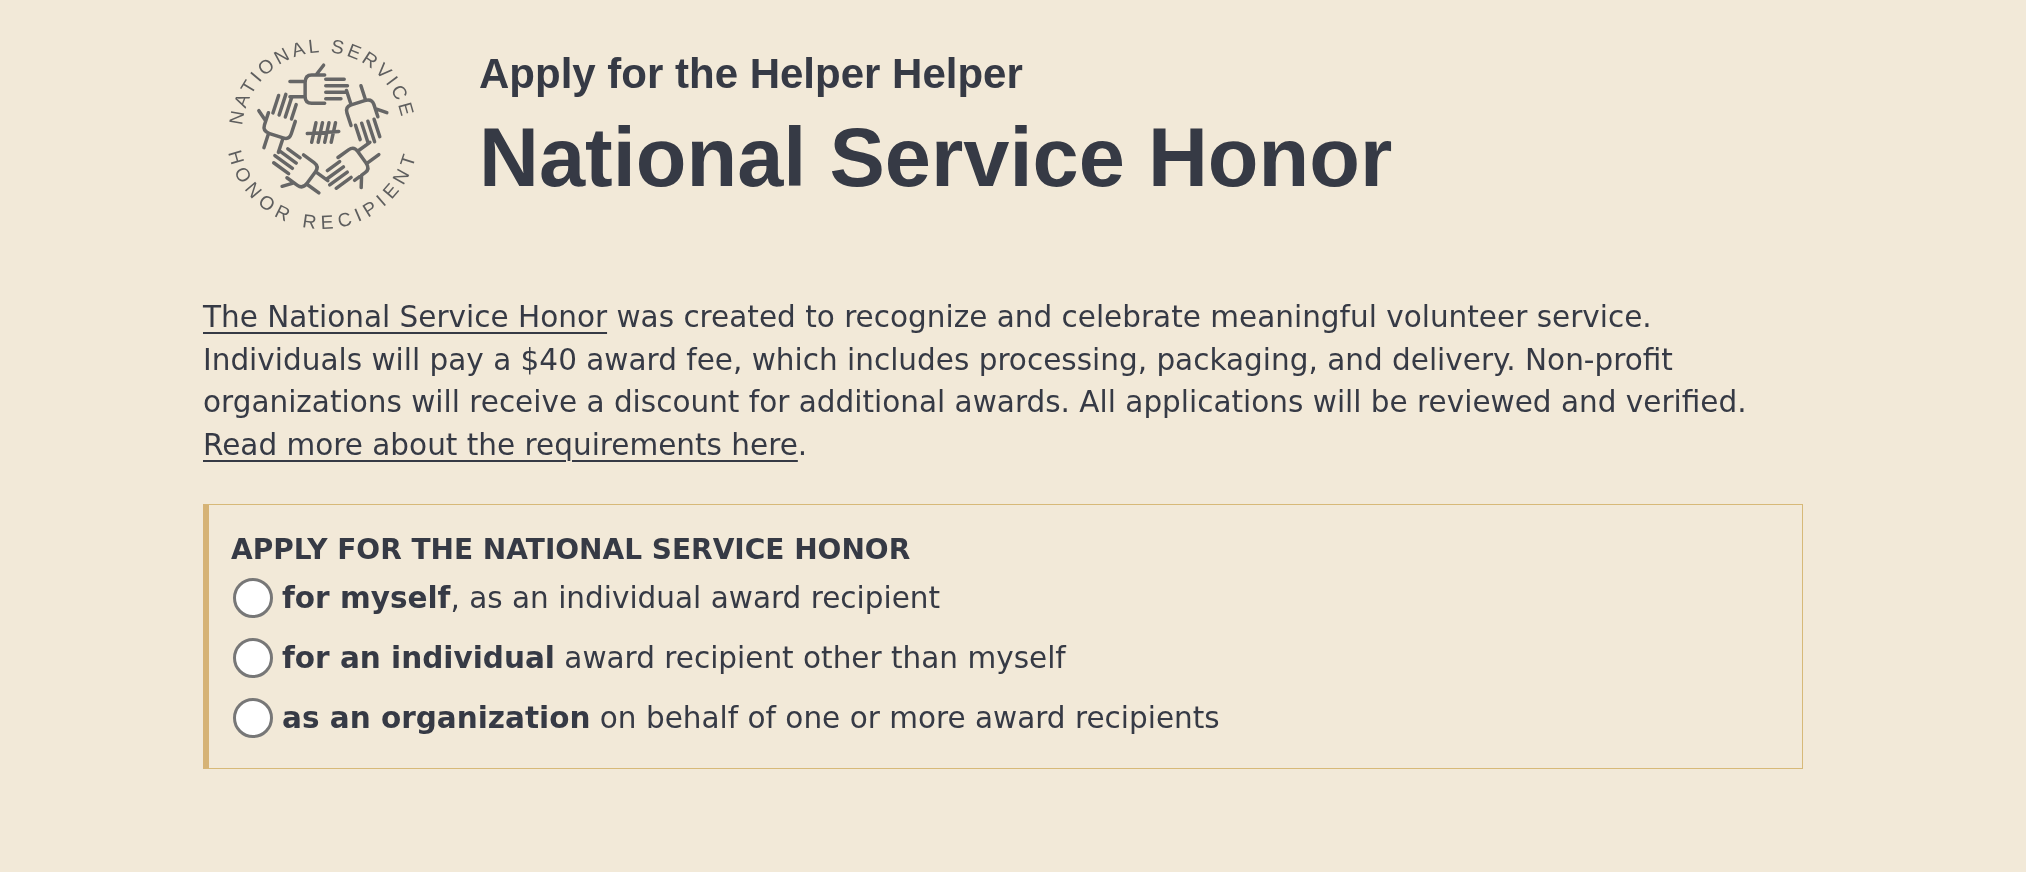 This screenshot has width=2026, height=872. I want to click on intro-paragraph: The National Service Honor was created to recognize and celebrate meaningful volunteer service. Individuals will pay a $40 award fee, which includes processing, packaging, and delivery. Non-profit organizations will receive a discount for additional awards. All applications will be reviewed and verified. Read more about the requirements here., so click(975, 381).